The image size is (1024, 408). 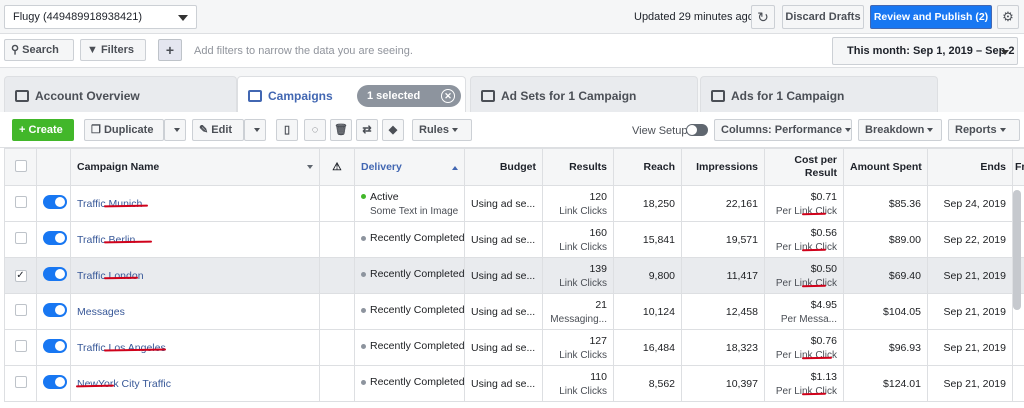 I want to click on duplicate-dropdown, so click(x=175, y=130).